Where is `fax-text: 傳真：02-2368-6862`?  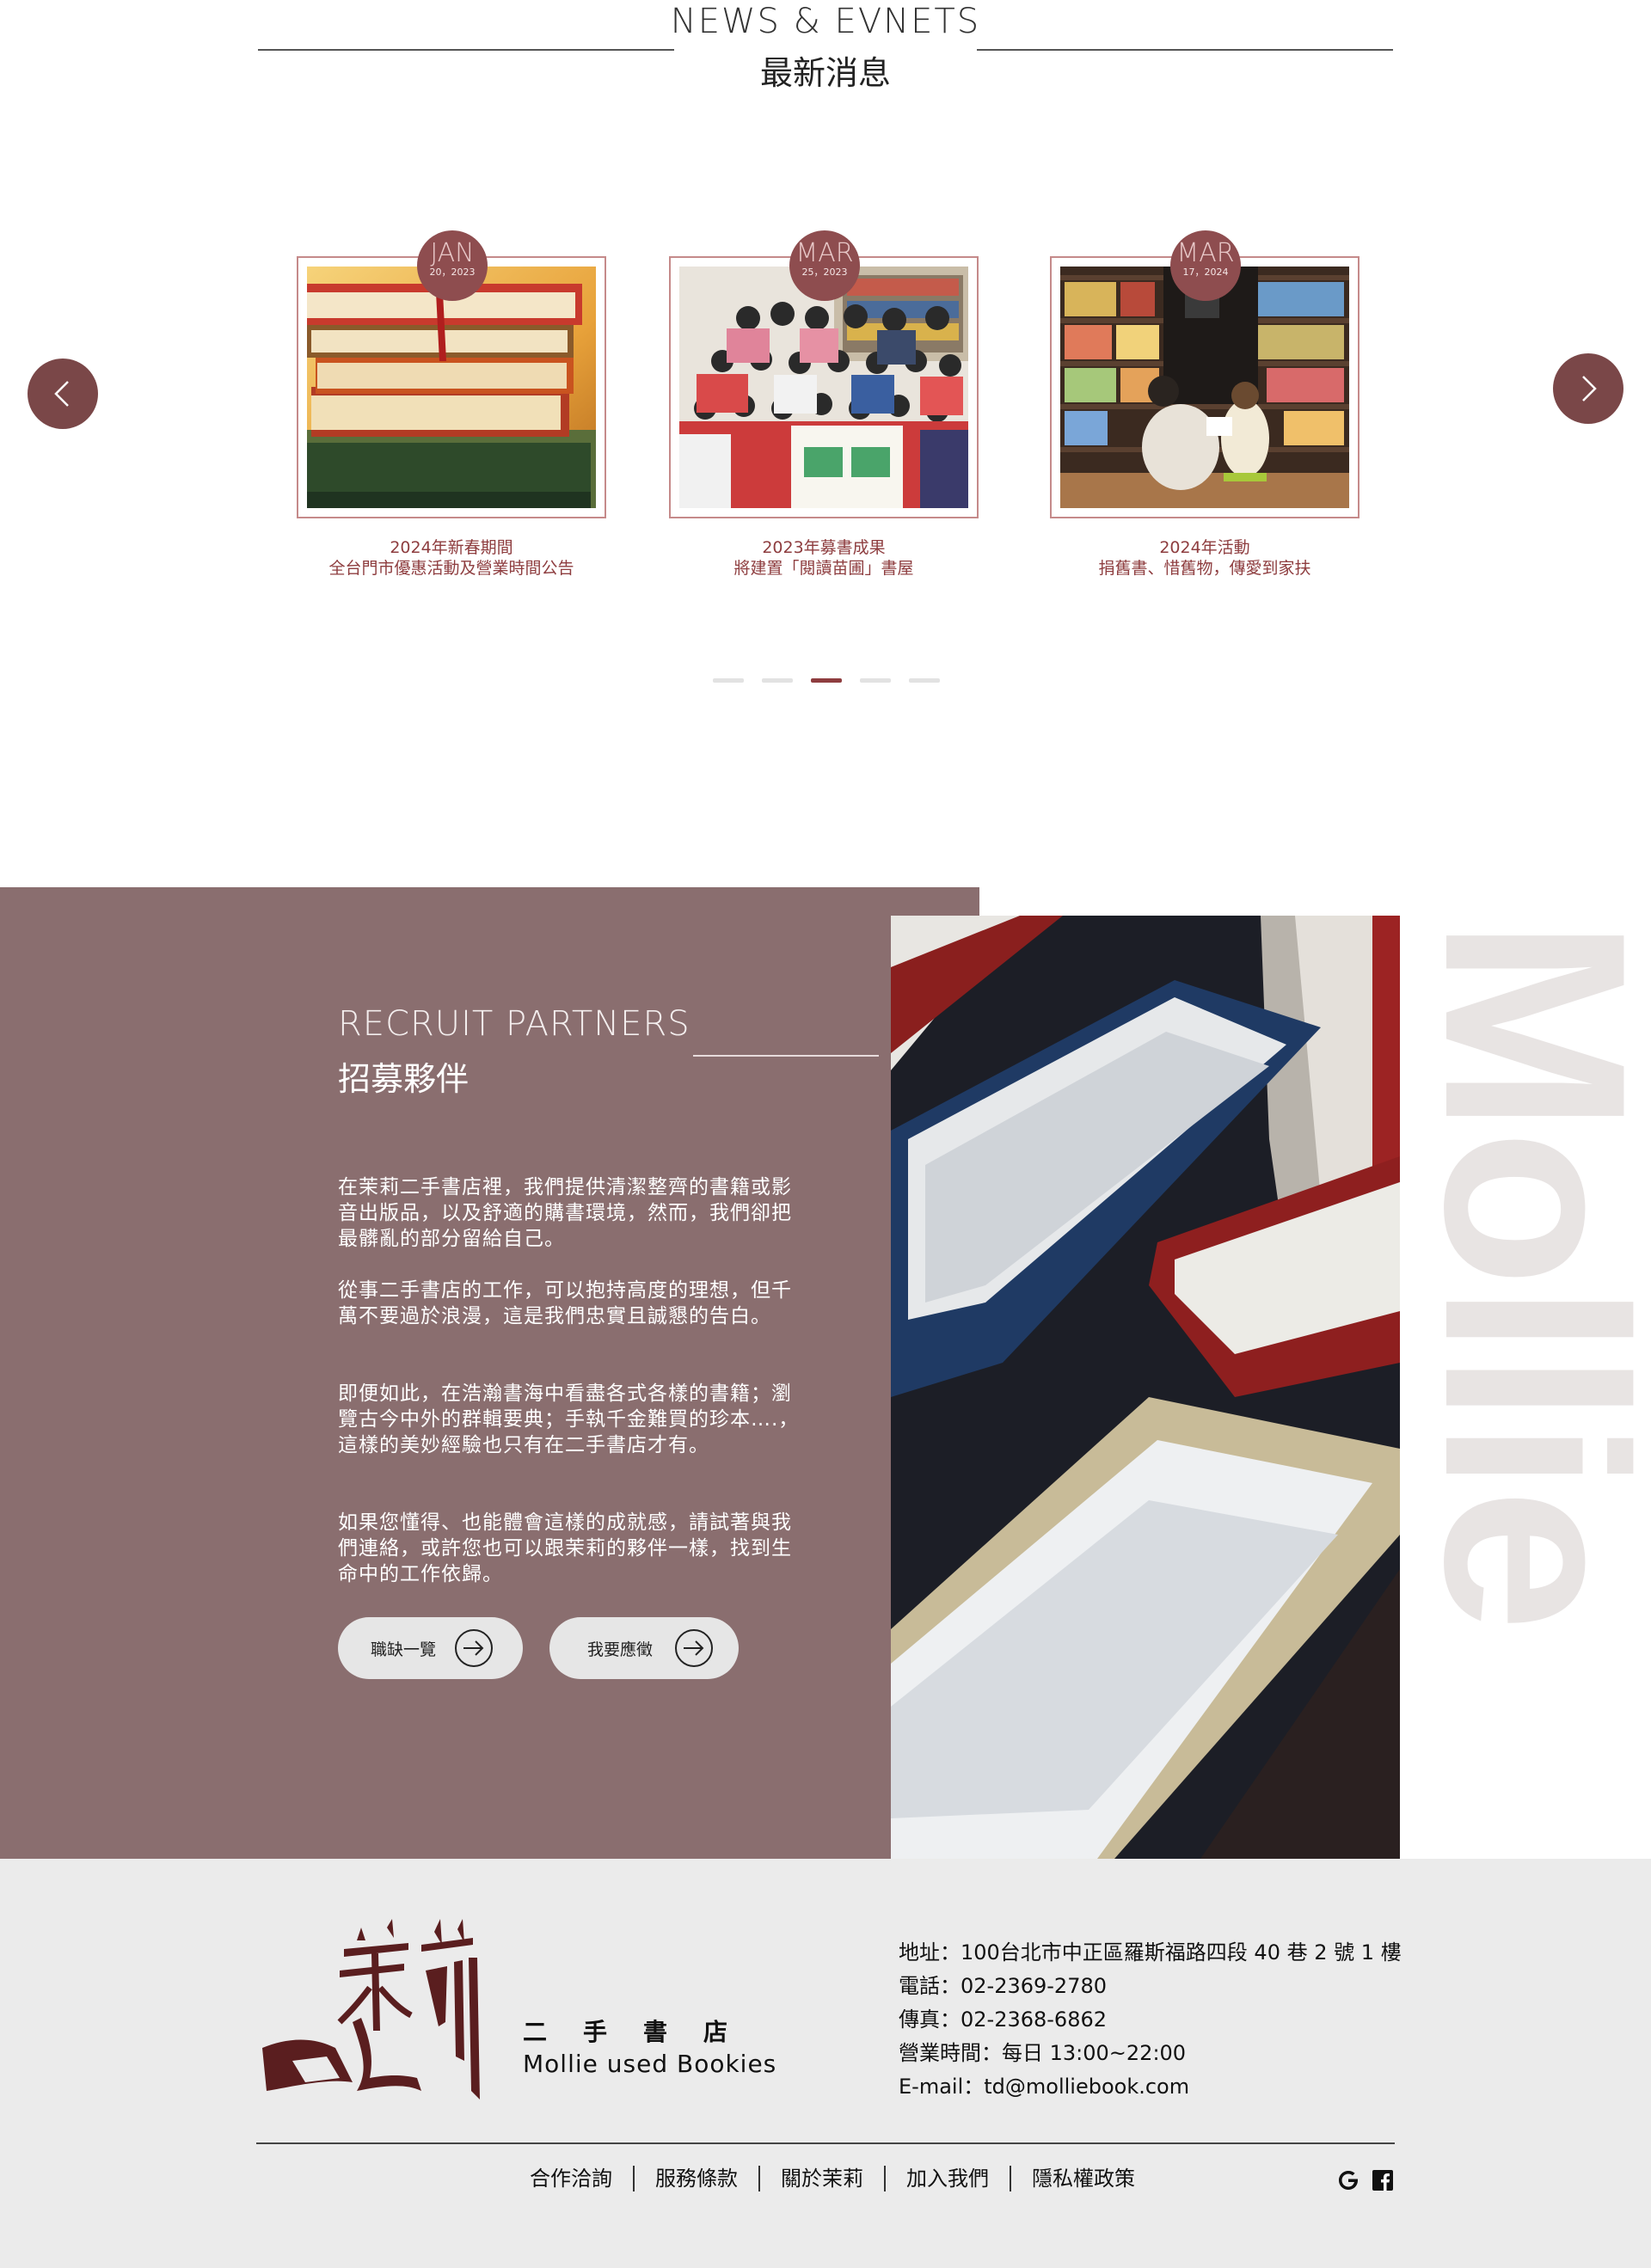 fax-text: 傳真：02-2368-6862 is located at coordinates (1003, 2019).